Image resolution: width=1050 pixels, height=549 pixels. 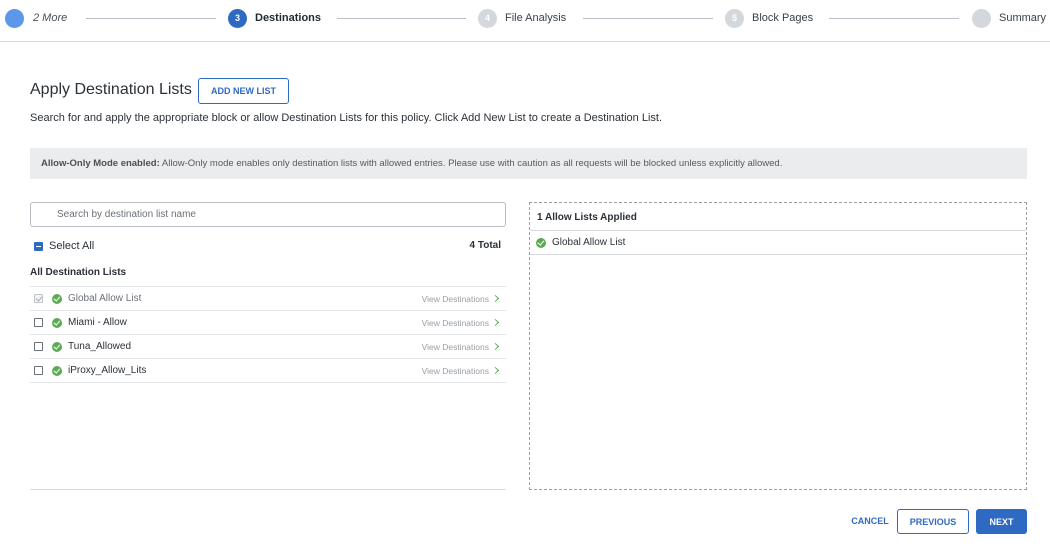 I want to click on list-item: iProxy_Allow_Lits View Destinations, so click(x=268, y=371).